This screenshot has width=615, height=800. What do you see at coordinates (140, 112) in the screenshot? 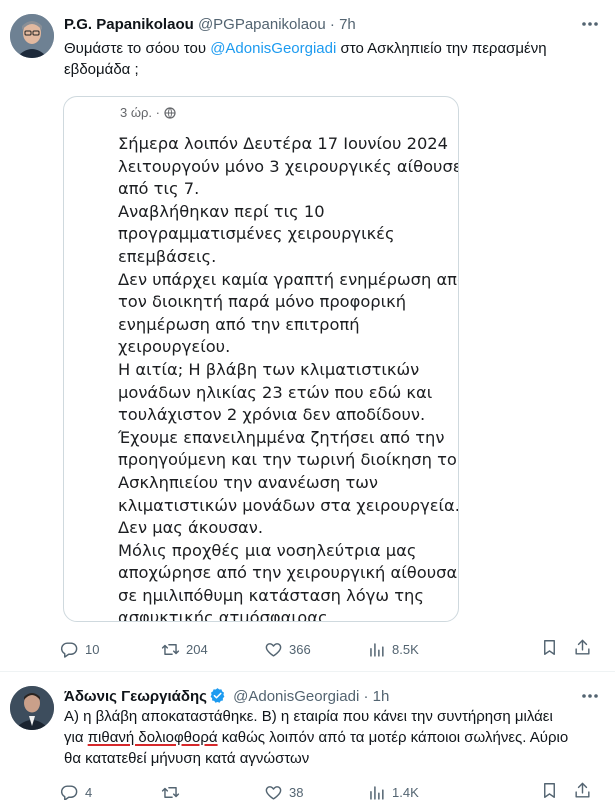
I see `embed-time: 3 ώρ. ·` at bounding box center [140, 112].